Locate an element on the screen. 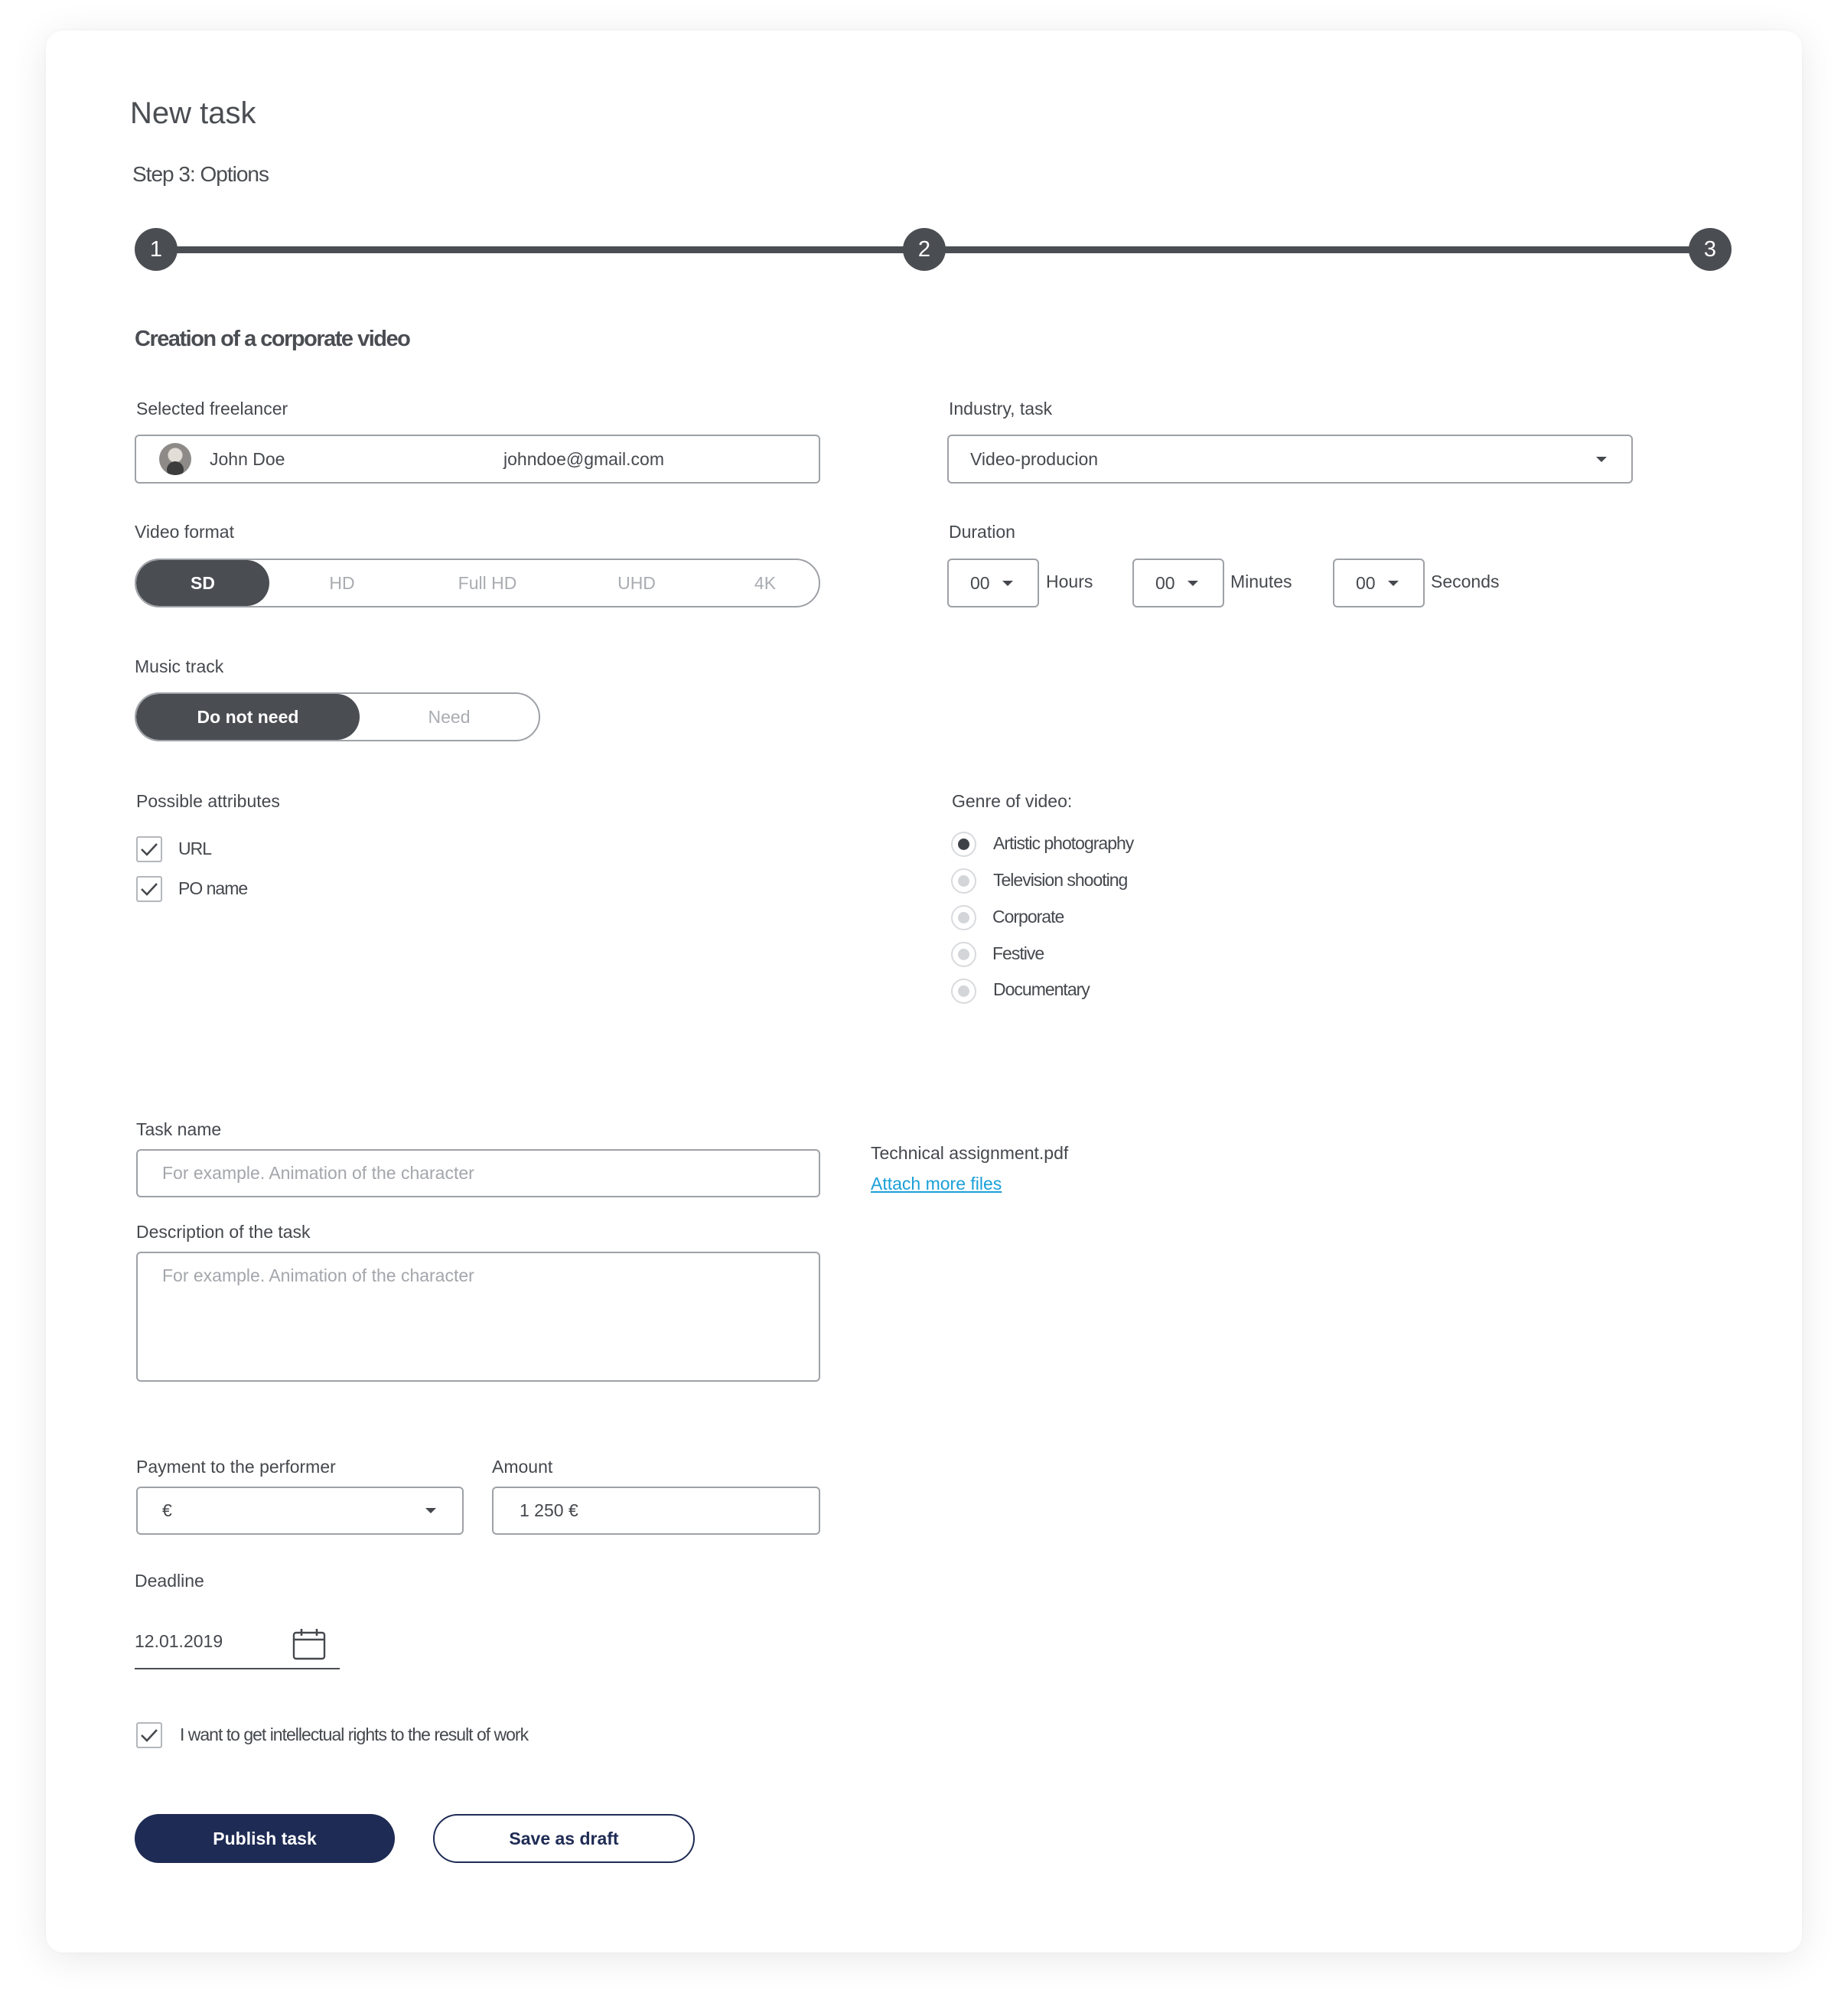 This screenshot has height=2016, width=1844. deadline-input: 12.01.2019 is located at coordinates (237, 1645).